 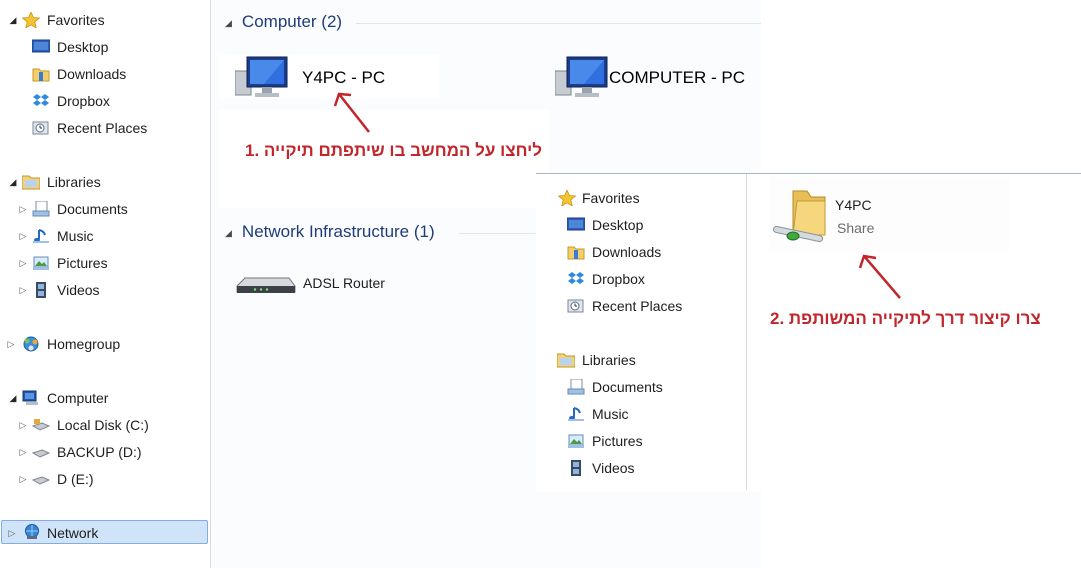 I want to click on nav-label: Computer, so click(x=78, y=398).